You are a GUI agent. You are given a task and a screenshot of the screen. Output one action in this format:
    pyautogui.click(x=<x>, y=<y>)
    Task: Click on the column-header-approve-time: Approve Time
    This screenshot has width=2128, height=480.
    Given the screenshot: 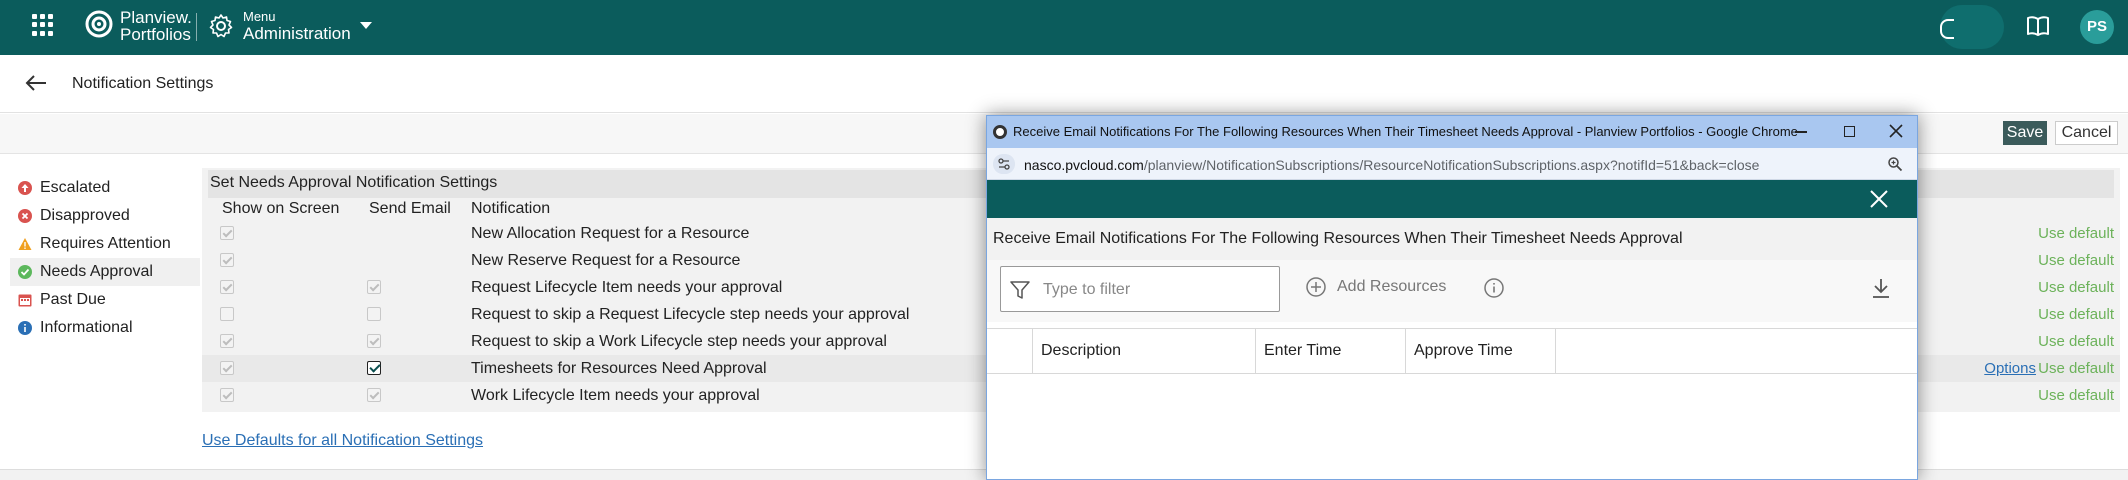 What is the action you would take?
    pyautogui.click(x=1481, y=351)
    